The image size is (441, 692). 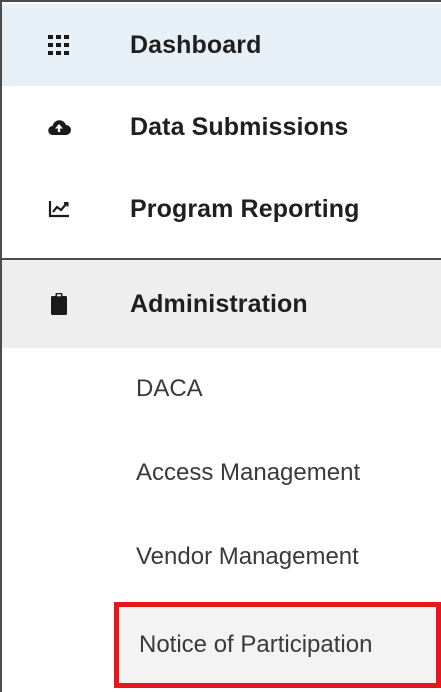 What do you see at coordinates (196, 44) in the screenshot?
I see `sidebar-item-label: Dashboard` at bounding box center [196, 44].